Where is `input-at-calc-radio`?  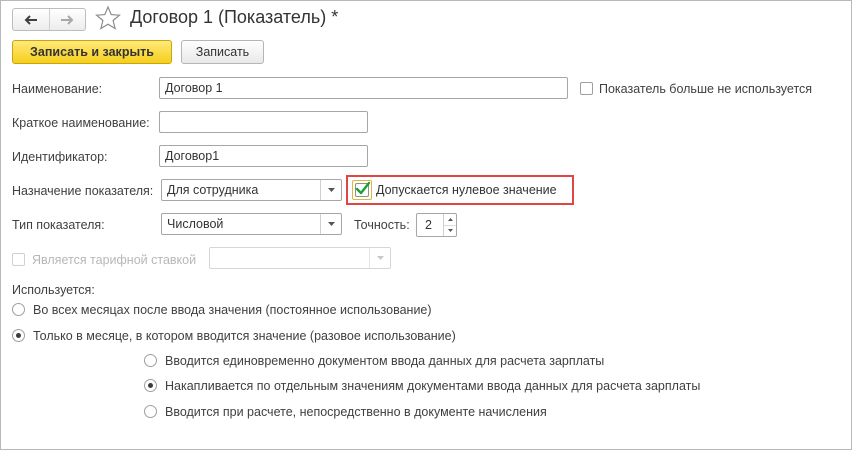
input-at-calc-radio is located at coordinates (150, 411).